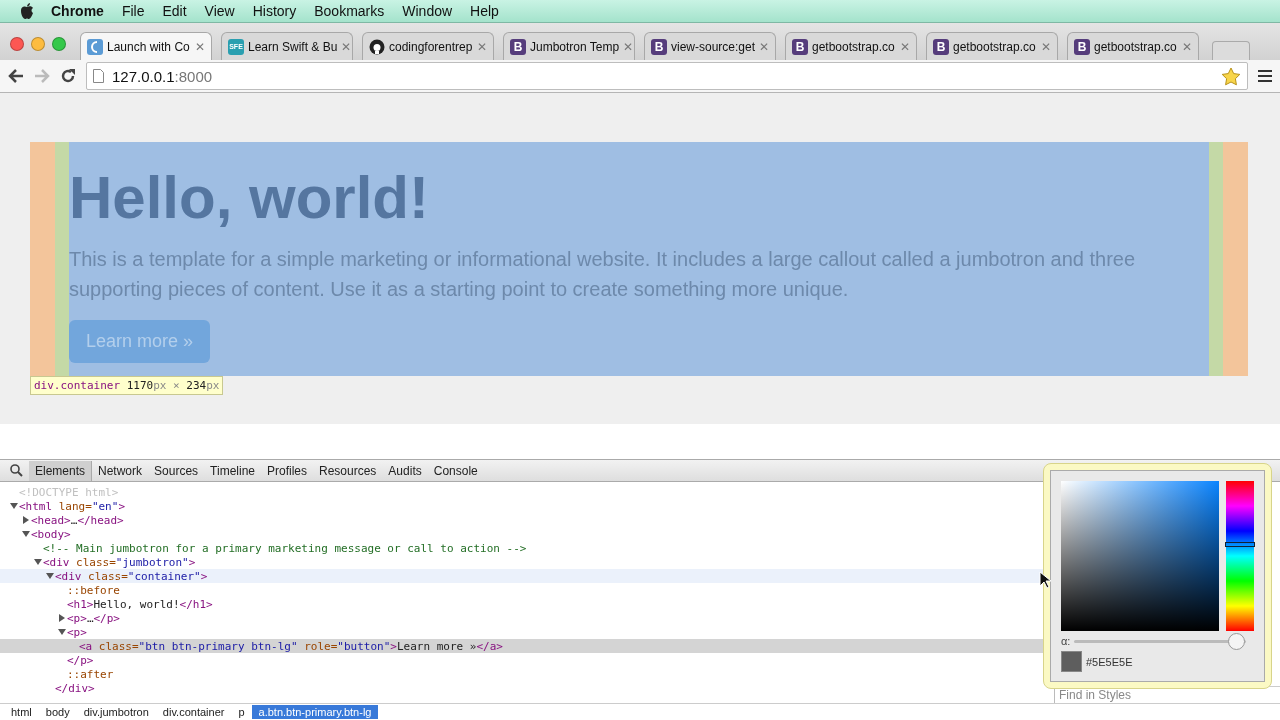 Image resolution: width=1280 pixels, height=720 pixels. Describe the element at coordinates (27, 11) in the screenshot. I see `apple-icon` at that location.